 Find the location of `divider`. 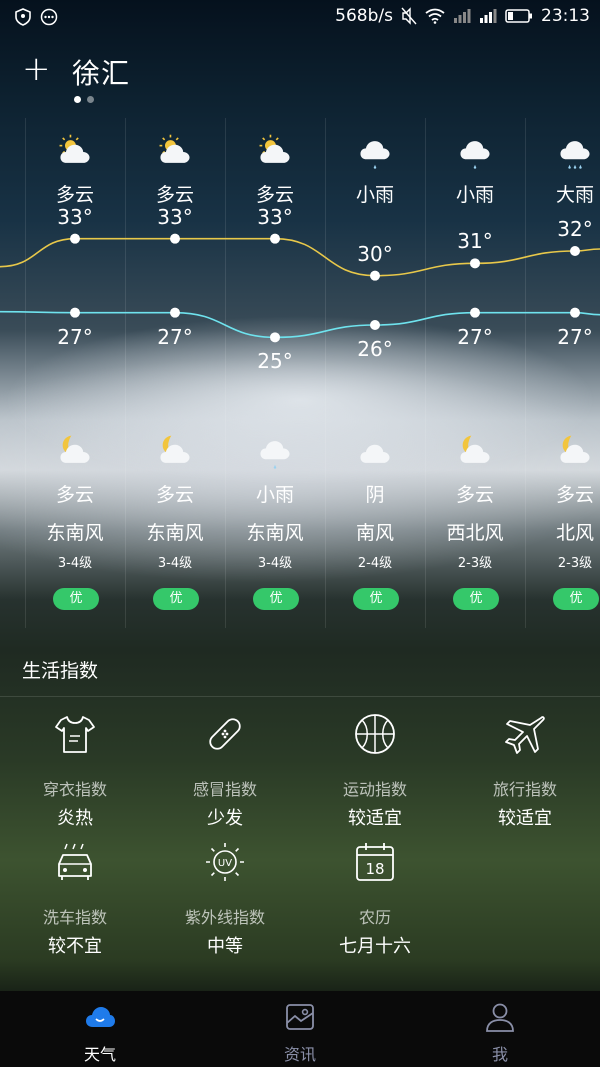

divider is located at coordinates (300, 696).